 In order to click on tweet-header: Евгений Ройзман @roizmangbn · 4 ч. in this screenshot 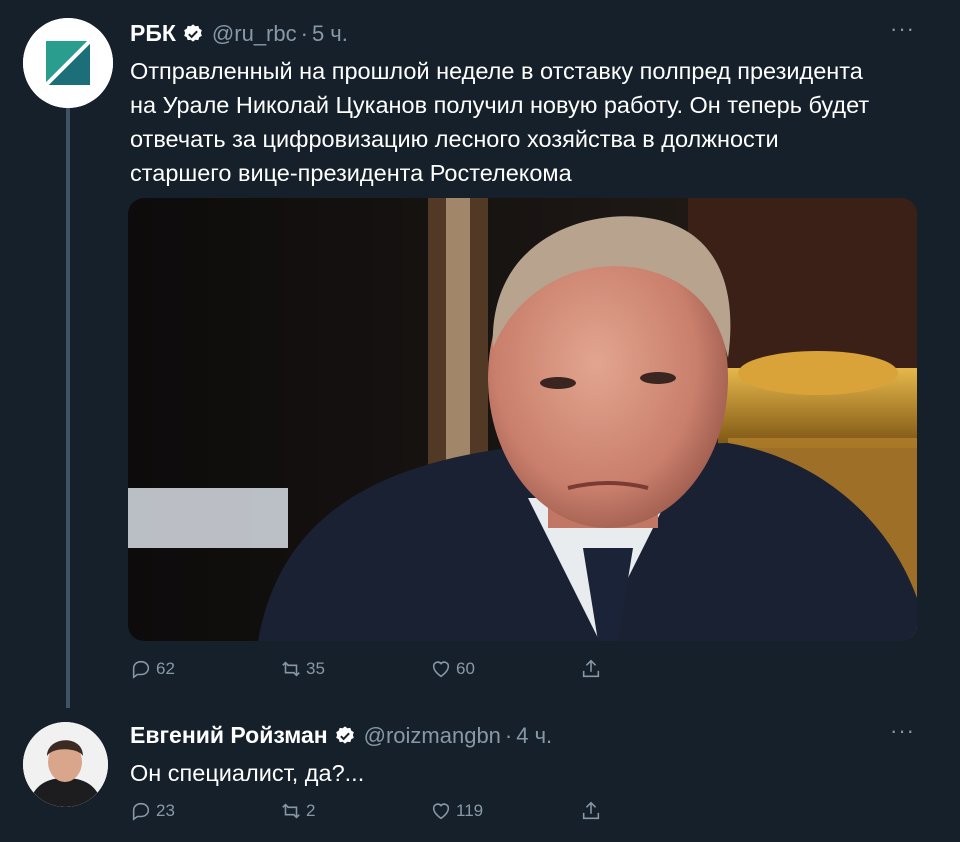, I will do `click(341, 735)`.